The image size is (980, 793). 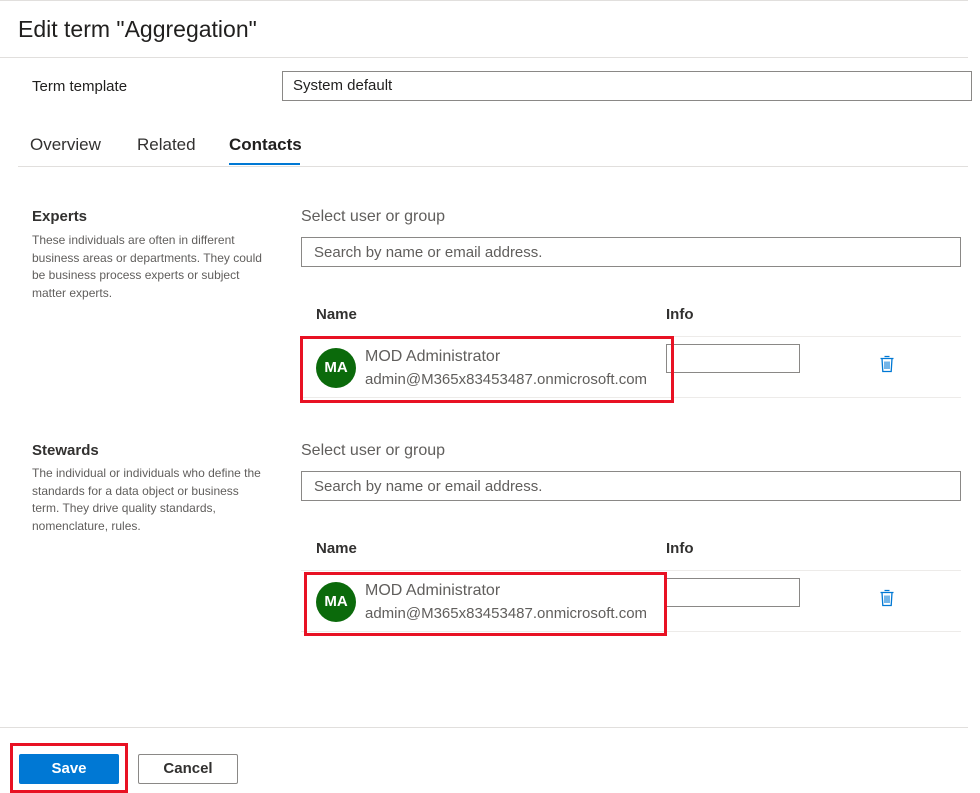 What do you see at coordinates (373, 450) in the screenshot?
I see `stewards-select-label: Select user or group` at bounding box center [373, 450].